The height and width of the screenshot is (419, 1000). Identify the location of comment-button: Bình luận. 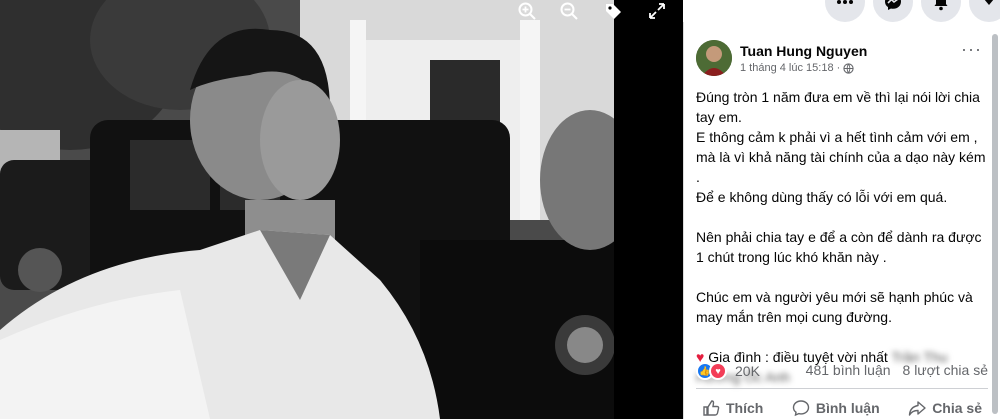
(836, 407).